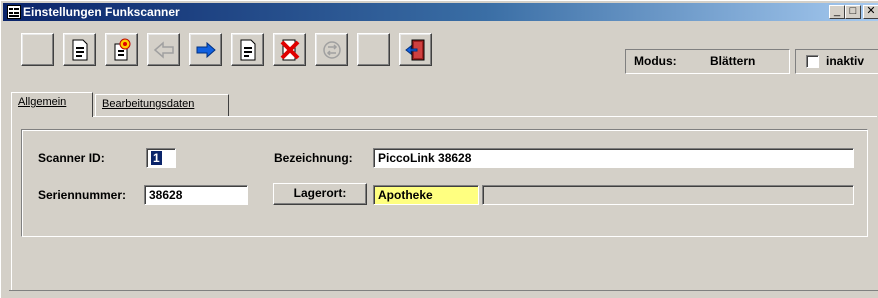 Image resolution: width=878 pixels, height=298 pixels. I want to click on seriennummer-label: Seriennummer:, so click(82, 195).